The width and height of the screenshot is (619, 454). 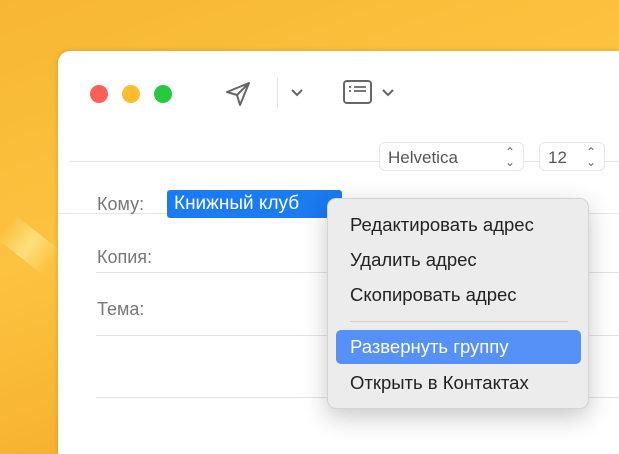 What do you see at coordinates (423, 157) in the screenshot?
I see `font-family-value: Helvetica` at bounding box center [423, 157].